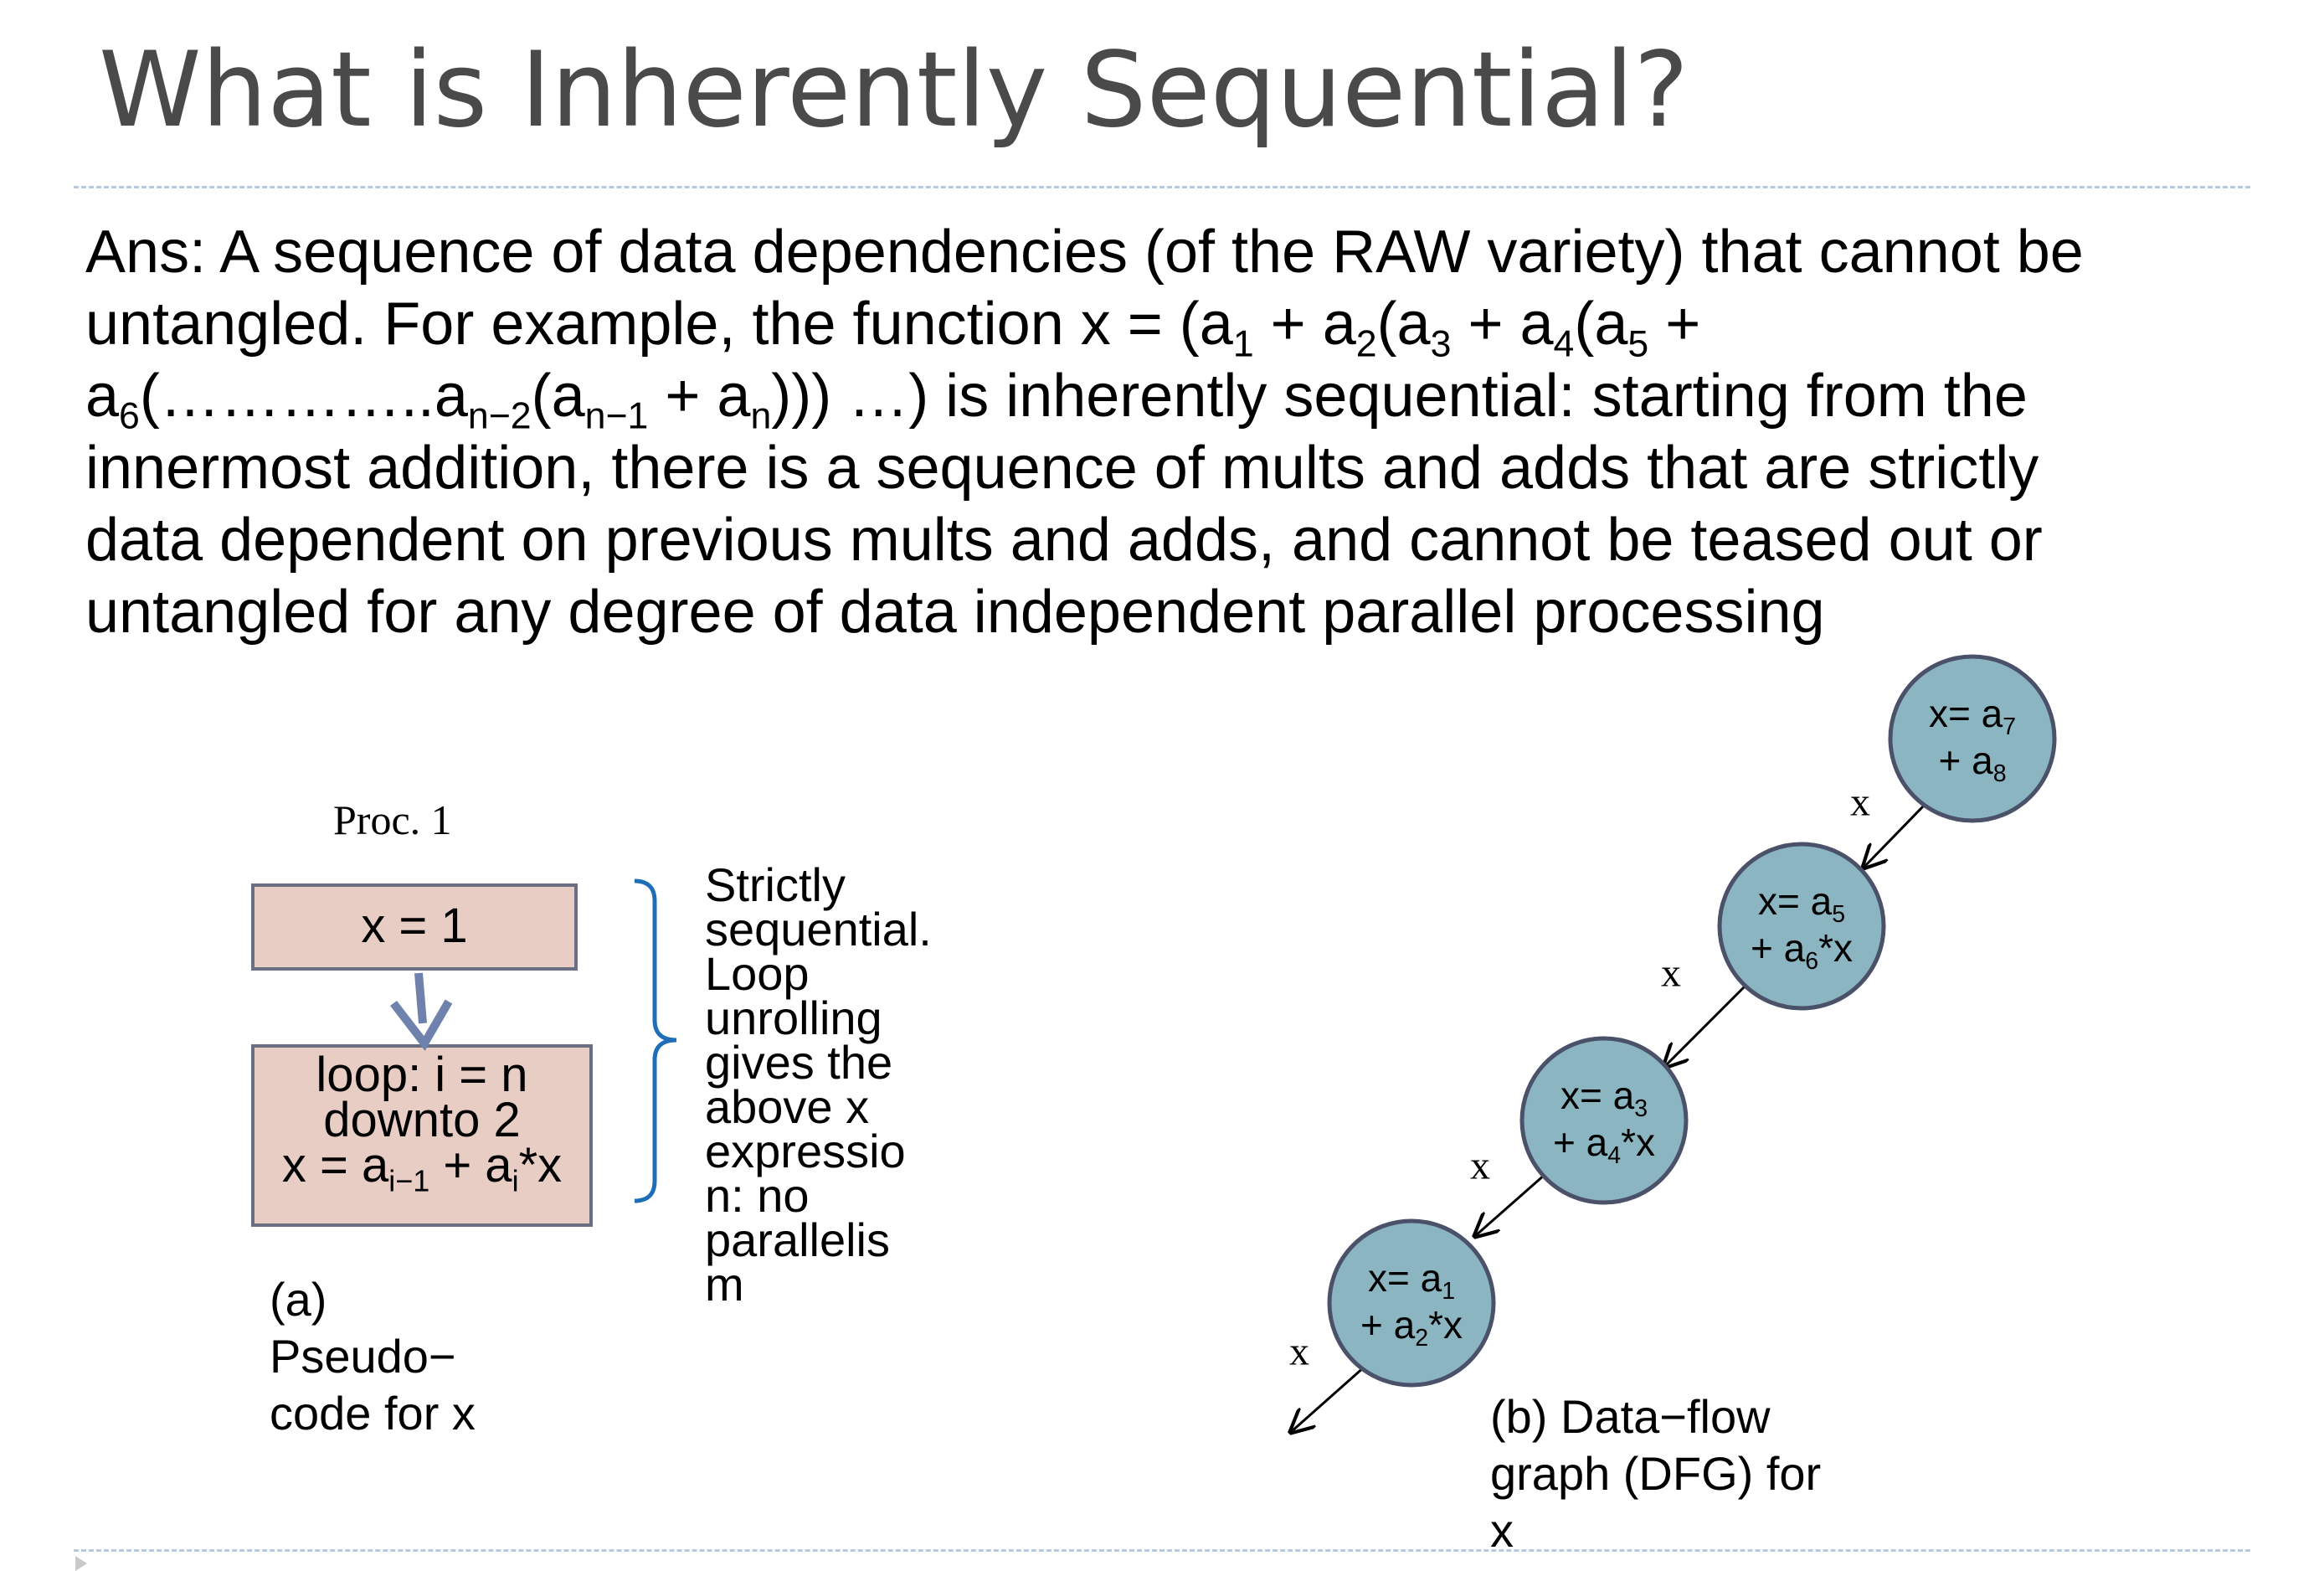 Image resolution: width=2324 pixels, height=1571 pixels. Describe the element at coordinates (655, 1040) in the screenshot. I see `curly-brace` at that location.